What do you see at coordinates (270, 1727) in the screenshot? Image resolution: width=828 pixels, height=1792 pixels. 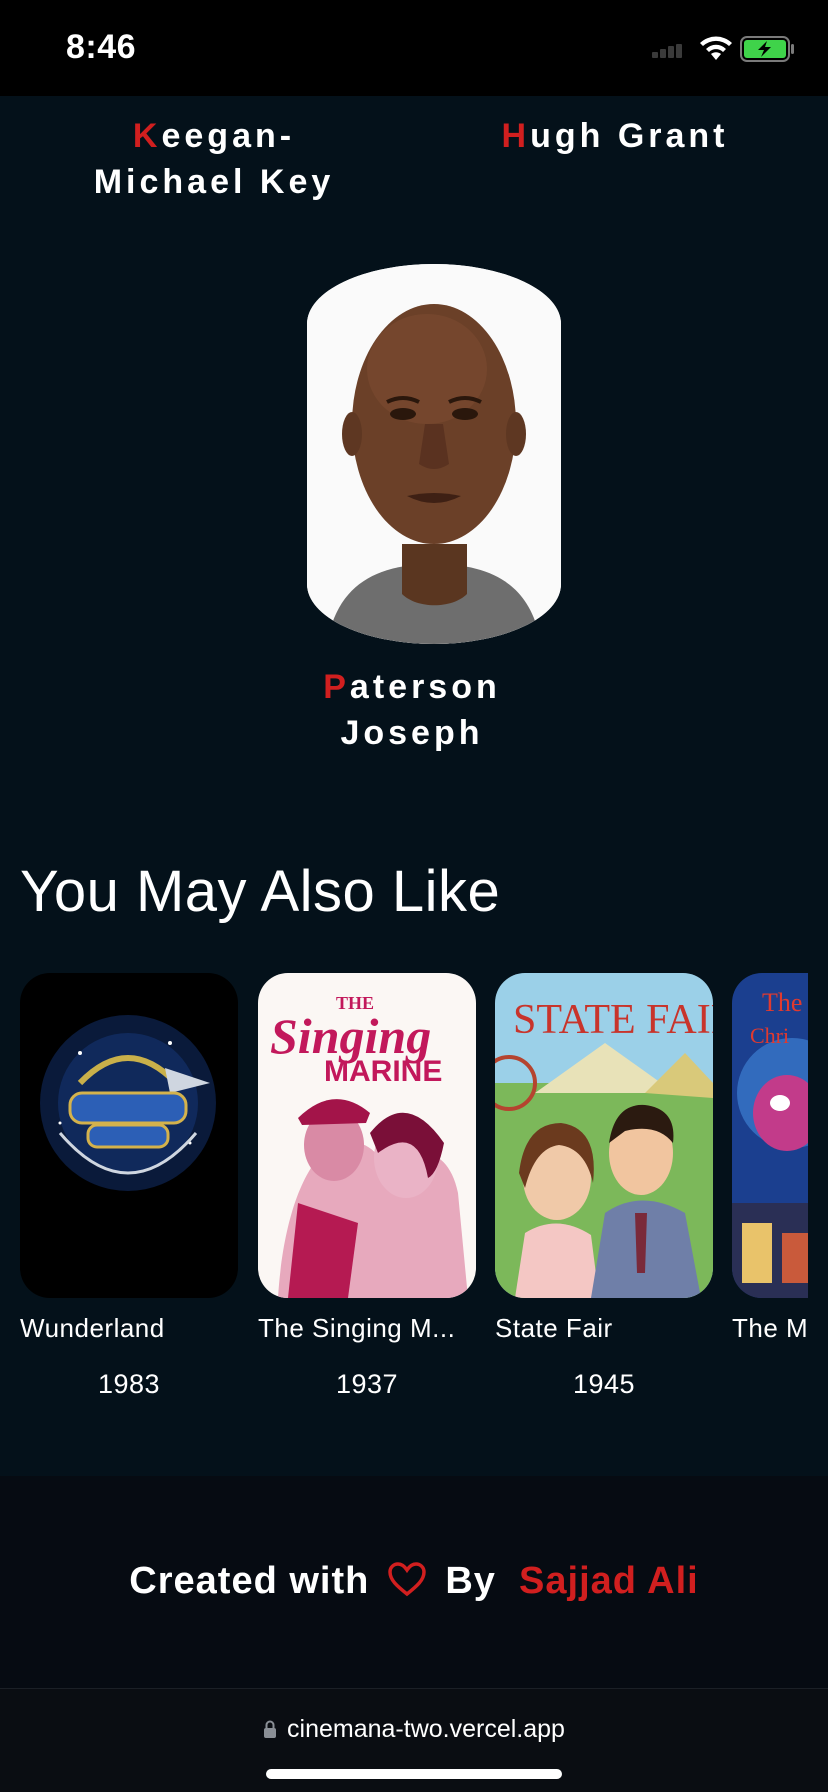 I see `lock-icon` at bounding box center [270, 1727].